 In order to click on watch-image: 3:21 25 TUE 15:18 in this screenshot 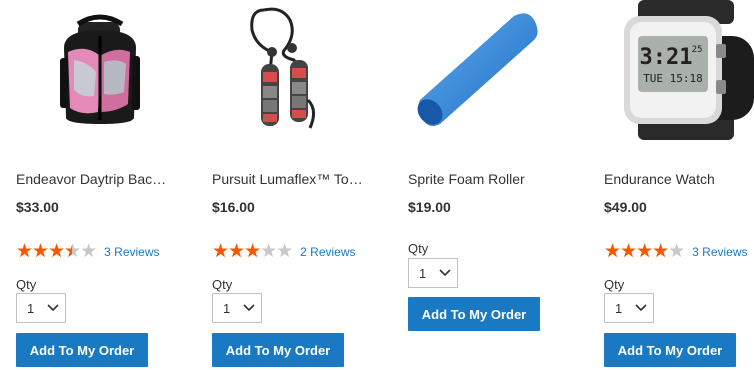, I will do `click(679, 75)`.